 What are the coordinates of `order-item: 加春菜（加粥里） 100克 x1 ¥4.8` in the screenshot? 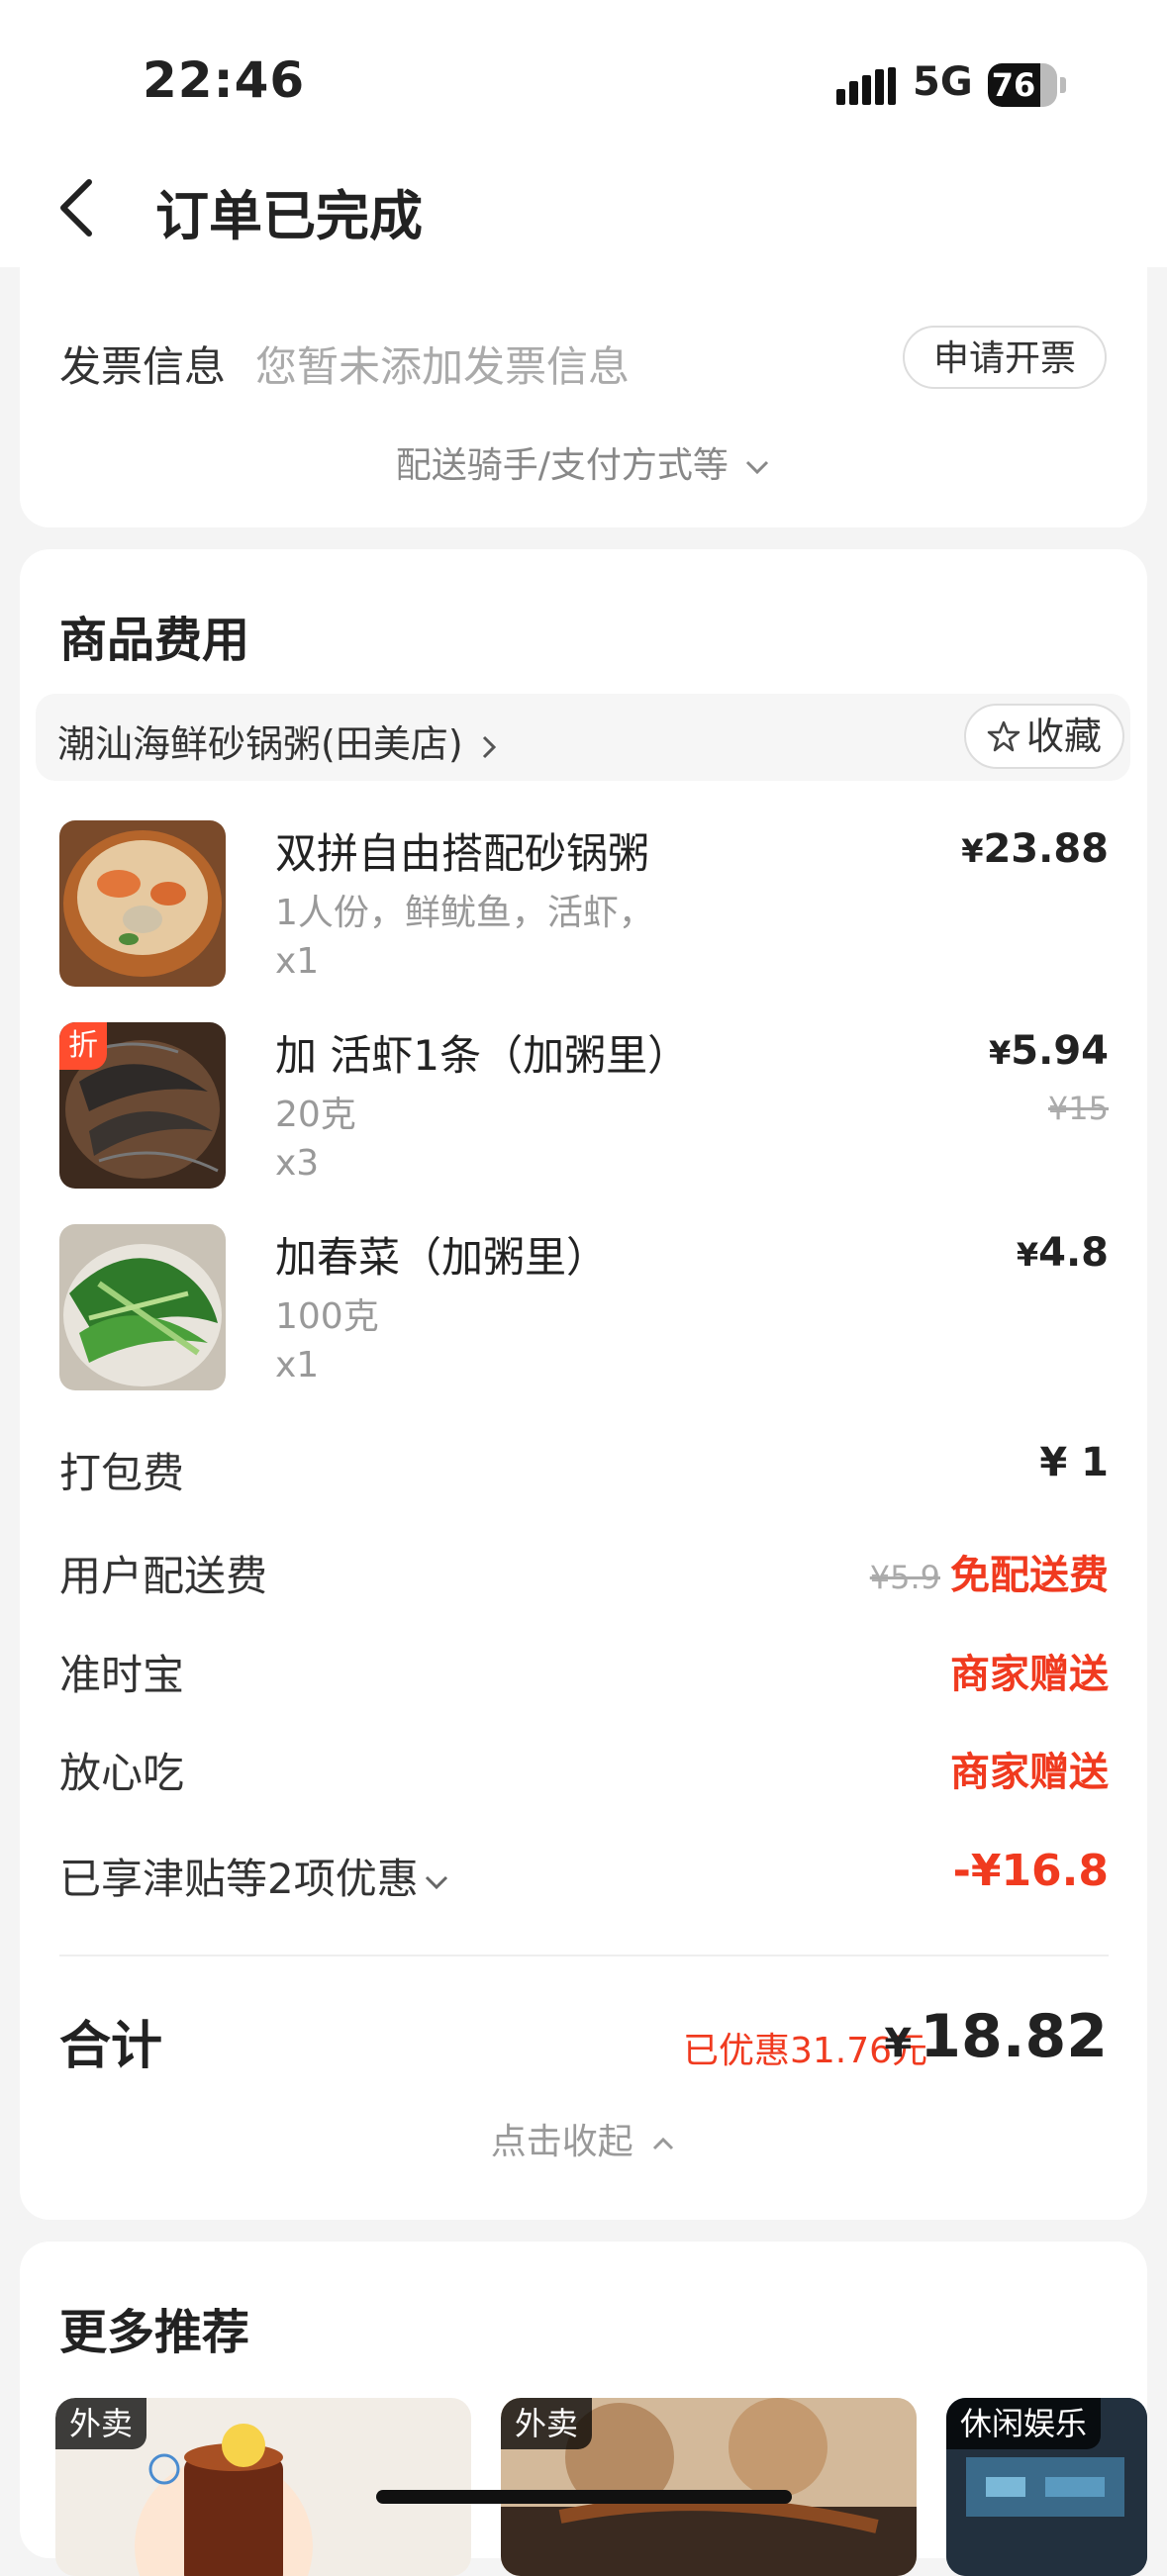 It's located at (584, 1308).